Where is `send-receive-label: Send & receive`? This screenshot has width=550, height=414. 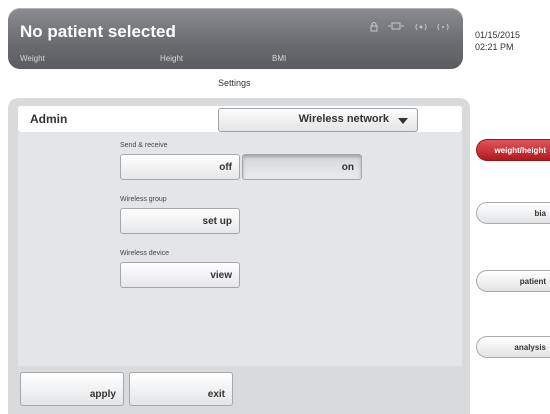 send-receive-label: Send & receive is located at coordinates (144, 145).